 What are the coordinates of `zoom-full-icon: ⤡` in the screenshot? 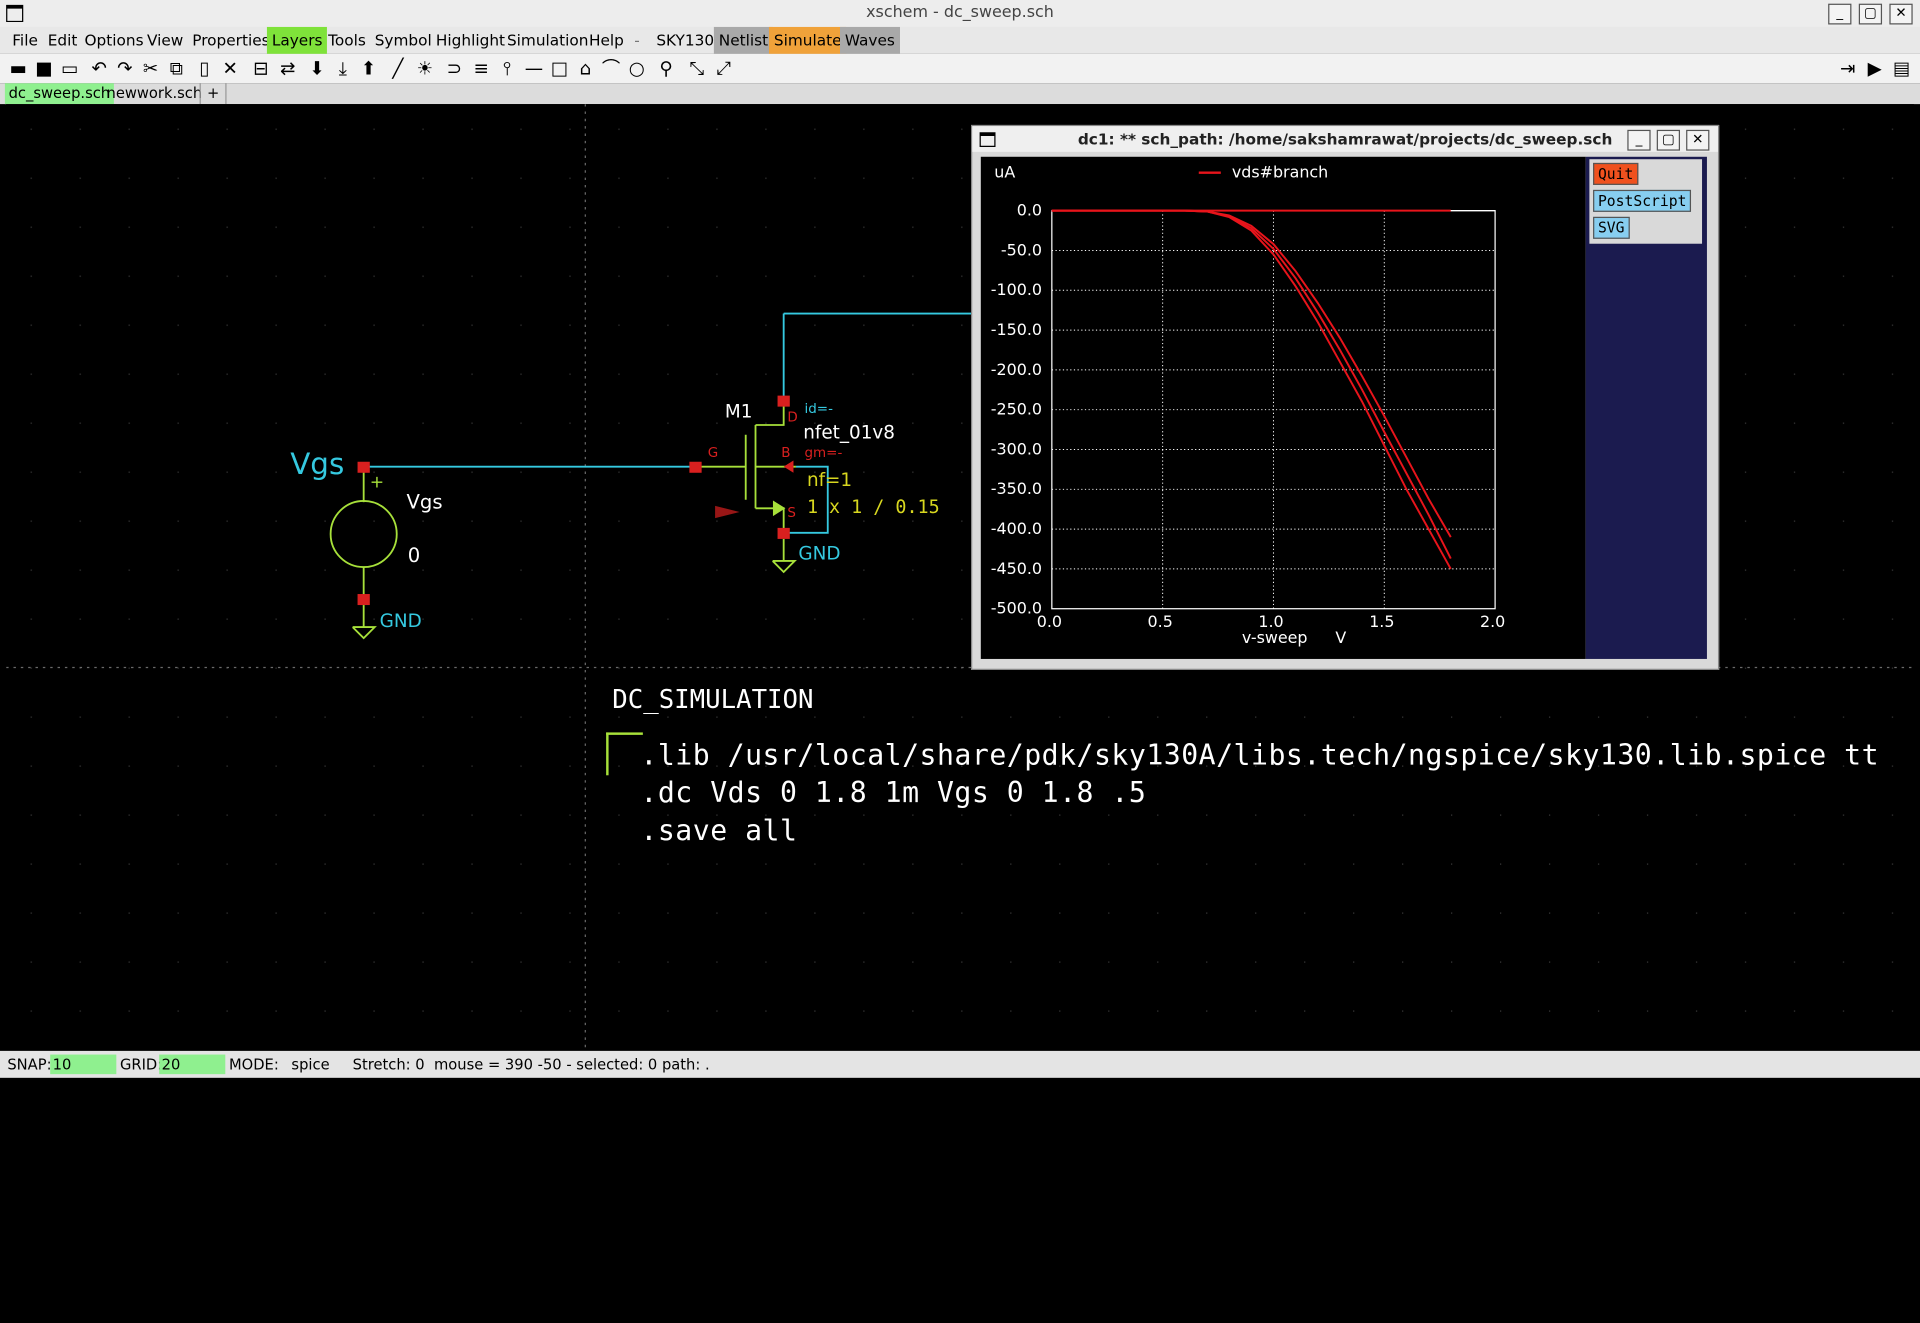 It's located at (697, 69).